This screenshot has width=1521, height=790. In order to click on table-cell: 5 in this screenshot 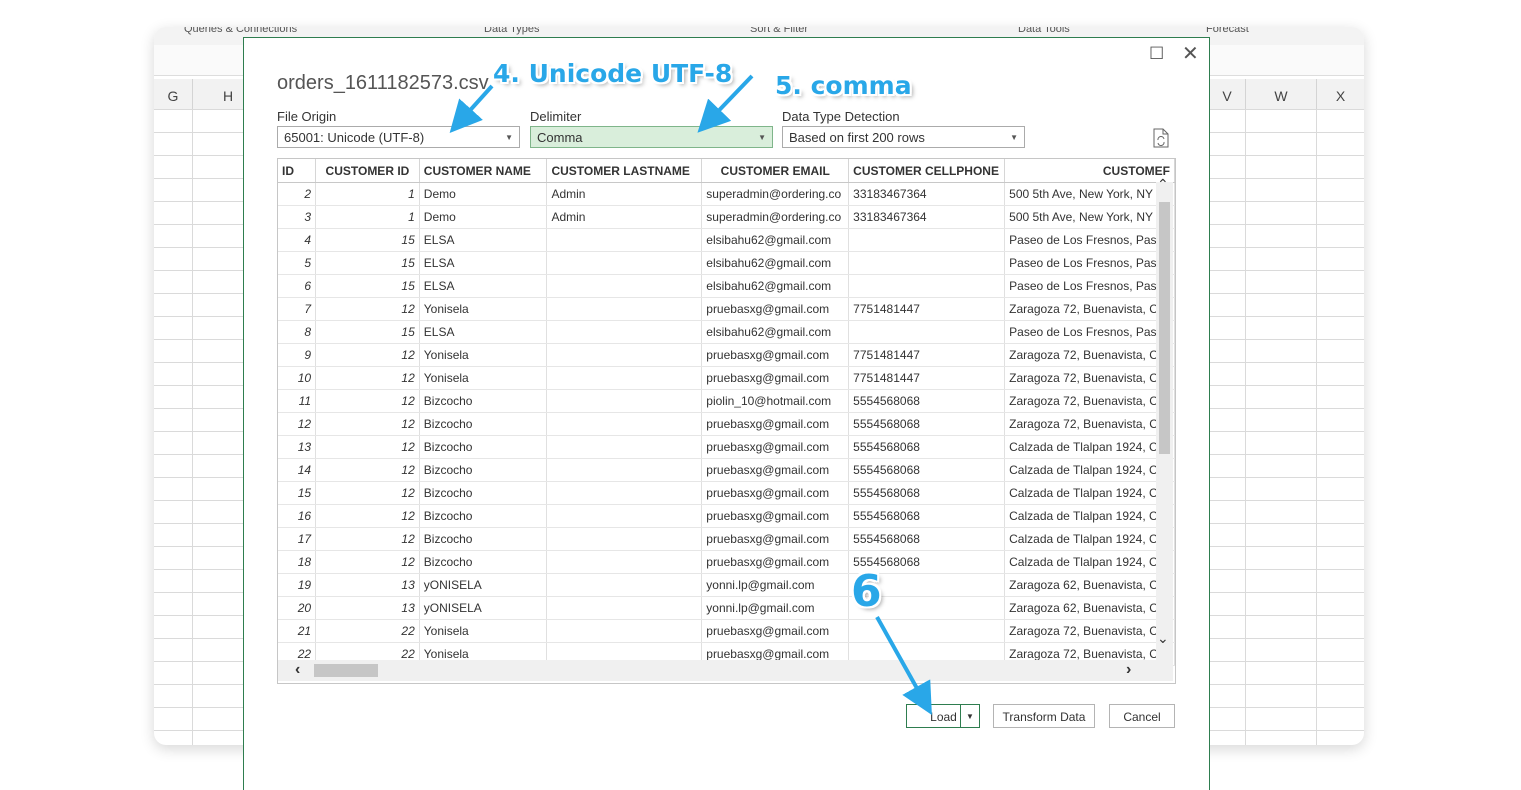, I will do `click(297, 263)`.